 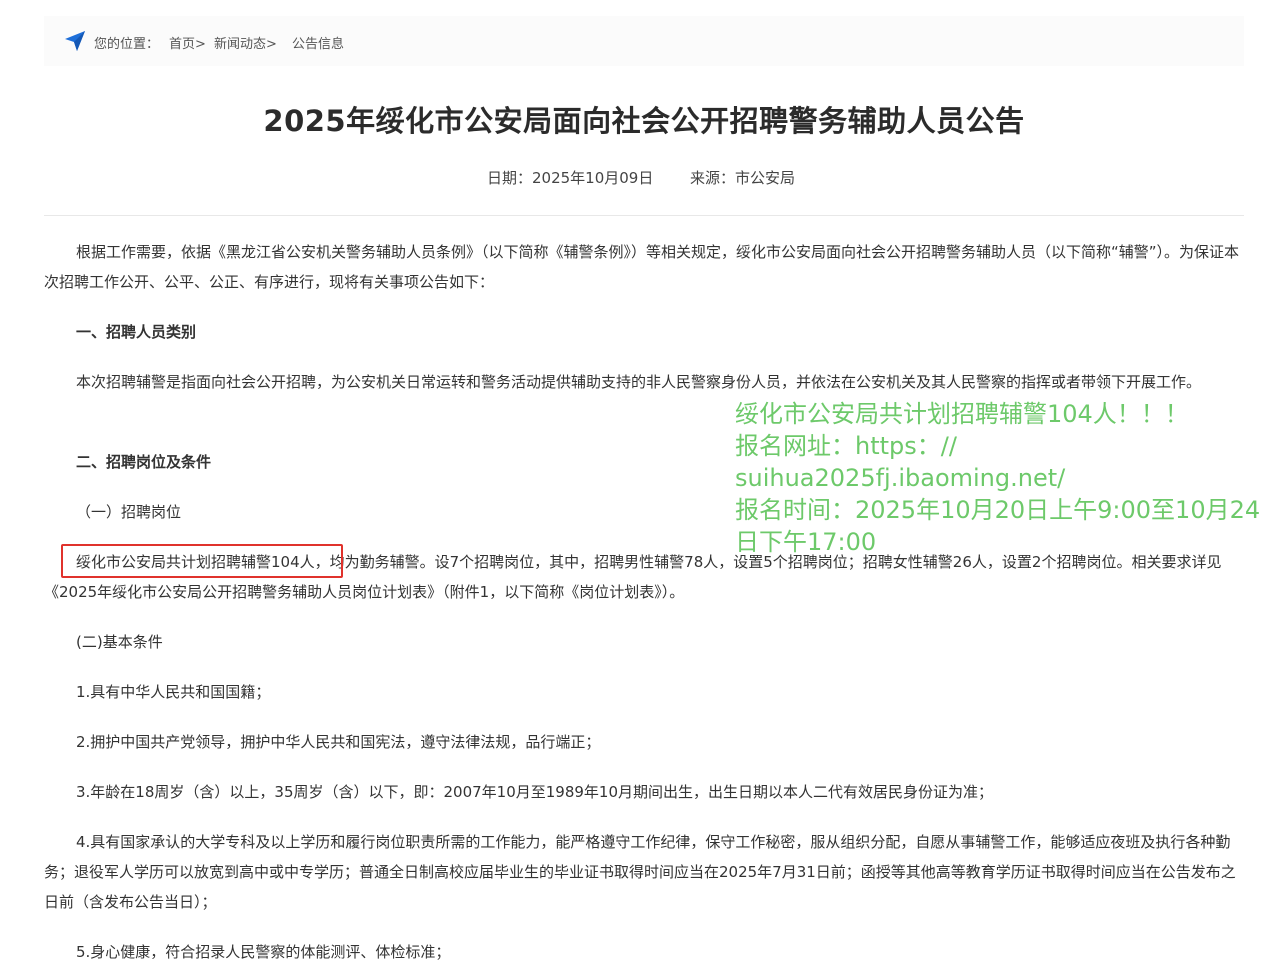 I want to click on overlay-line-time-end: 日下午17:00, so click(x=806, y=542).